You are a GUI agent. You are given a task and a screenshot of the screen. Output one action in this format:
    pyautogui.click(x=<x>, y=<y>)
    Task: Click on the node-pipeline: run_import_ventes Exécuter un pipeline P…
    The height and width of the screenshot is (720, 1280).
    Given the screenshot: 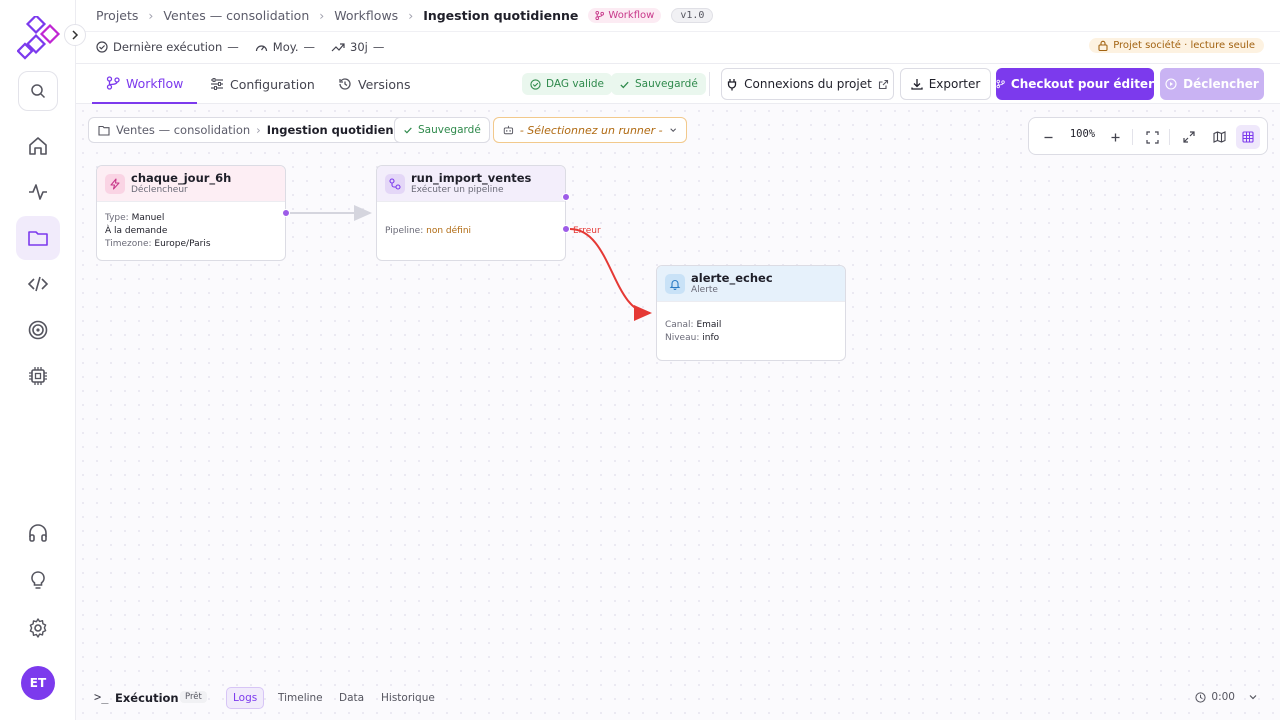 What is the action you would take?
    pyautogui.click(x=488, y=213)
    